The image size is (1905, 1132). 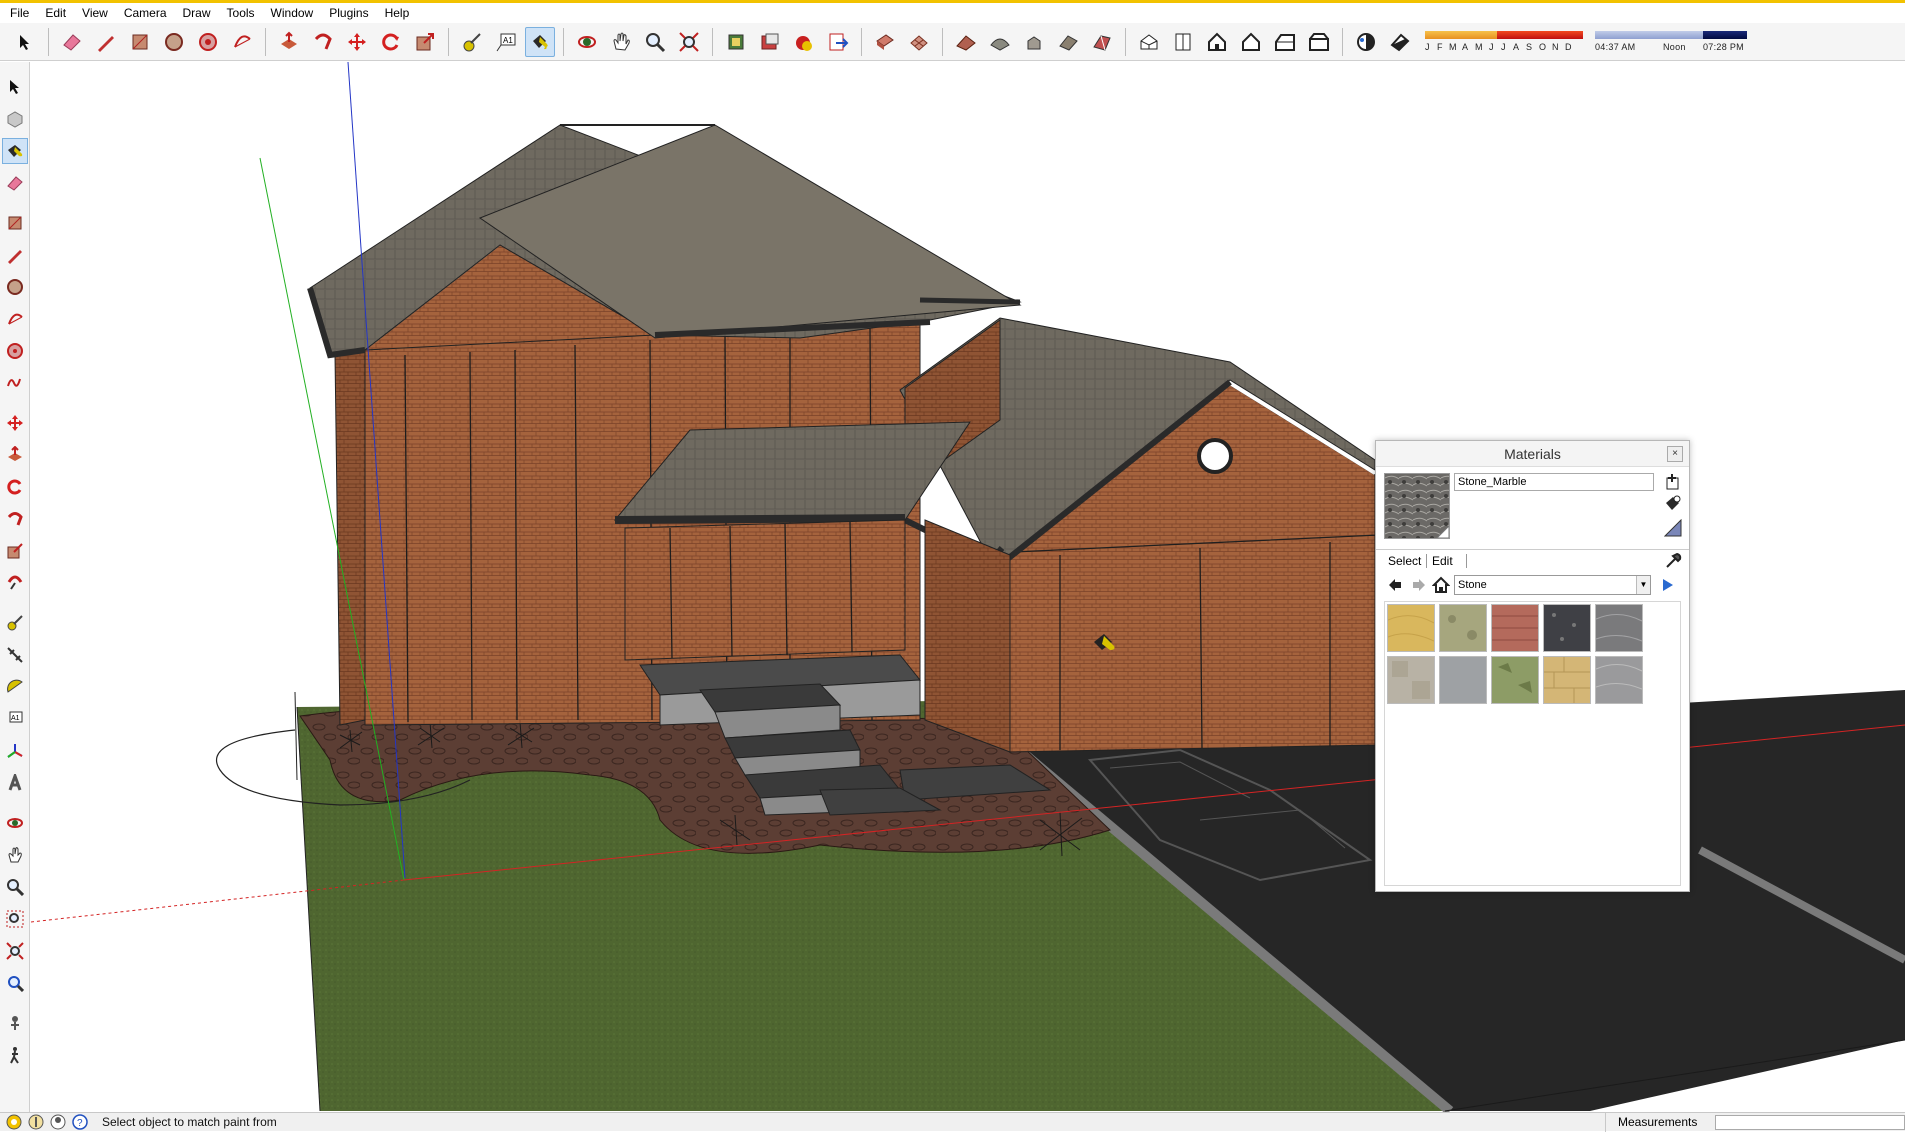 I want to click on stamp-icon, so click(x=1034, y=42).